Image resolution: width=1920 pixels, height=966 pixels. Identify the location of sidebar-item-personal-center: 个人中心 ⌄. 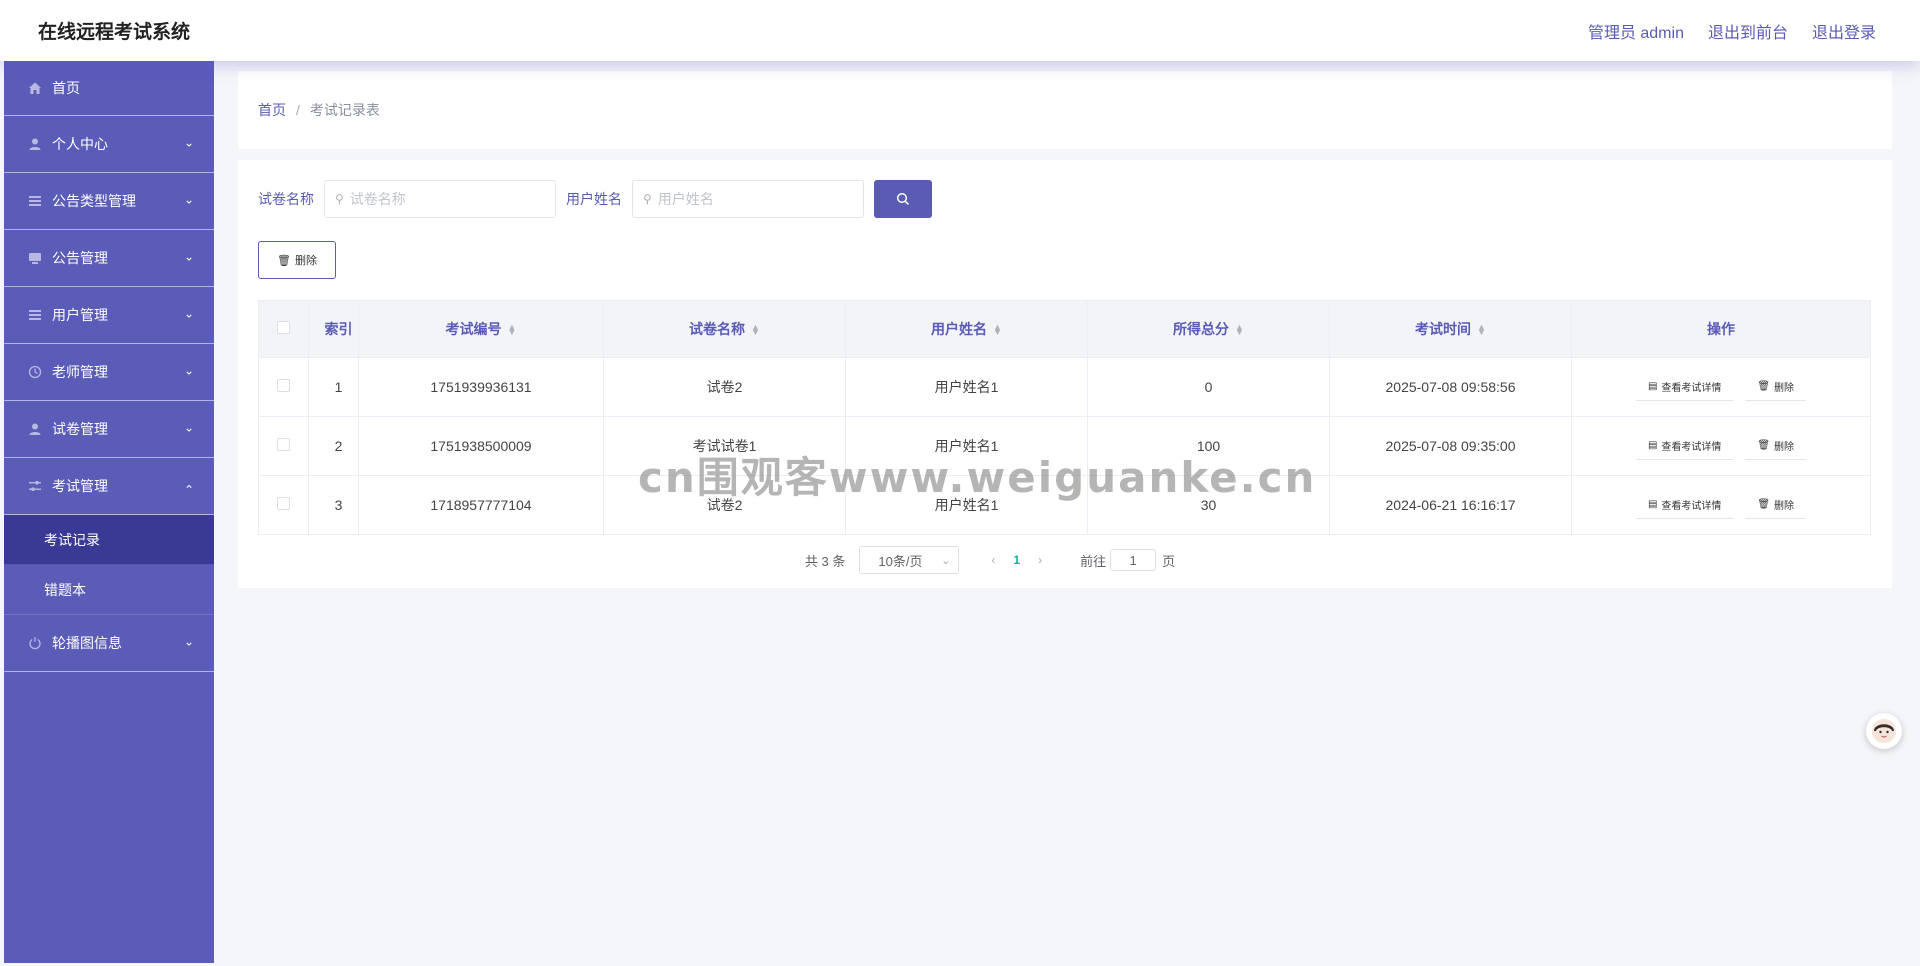
(109, 144).